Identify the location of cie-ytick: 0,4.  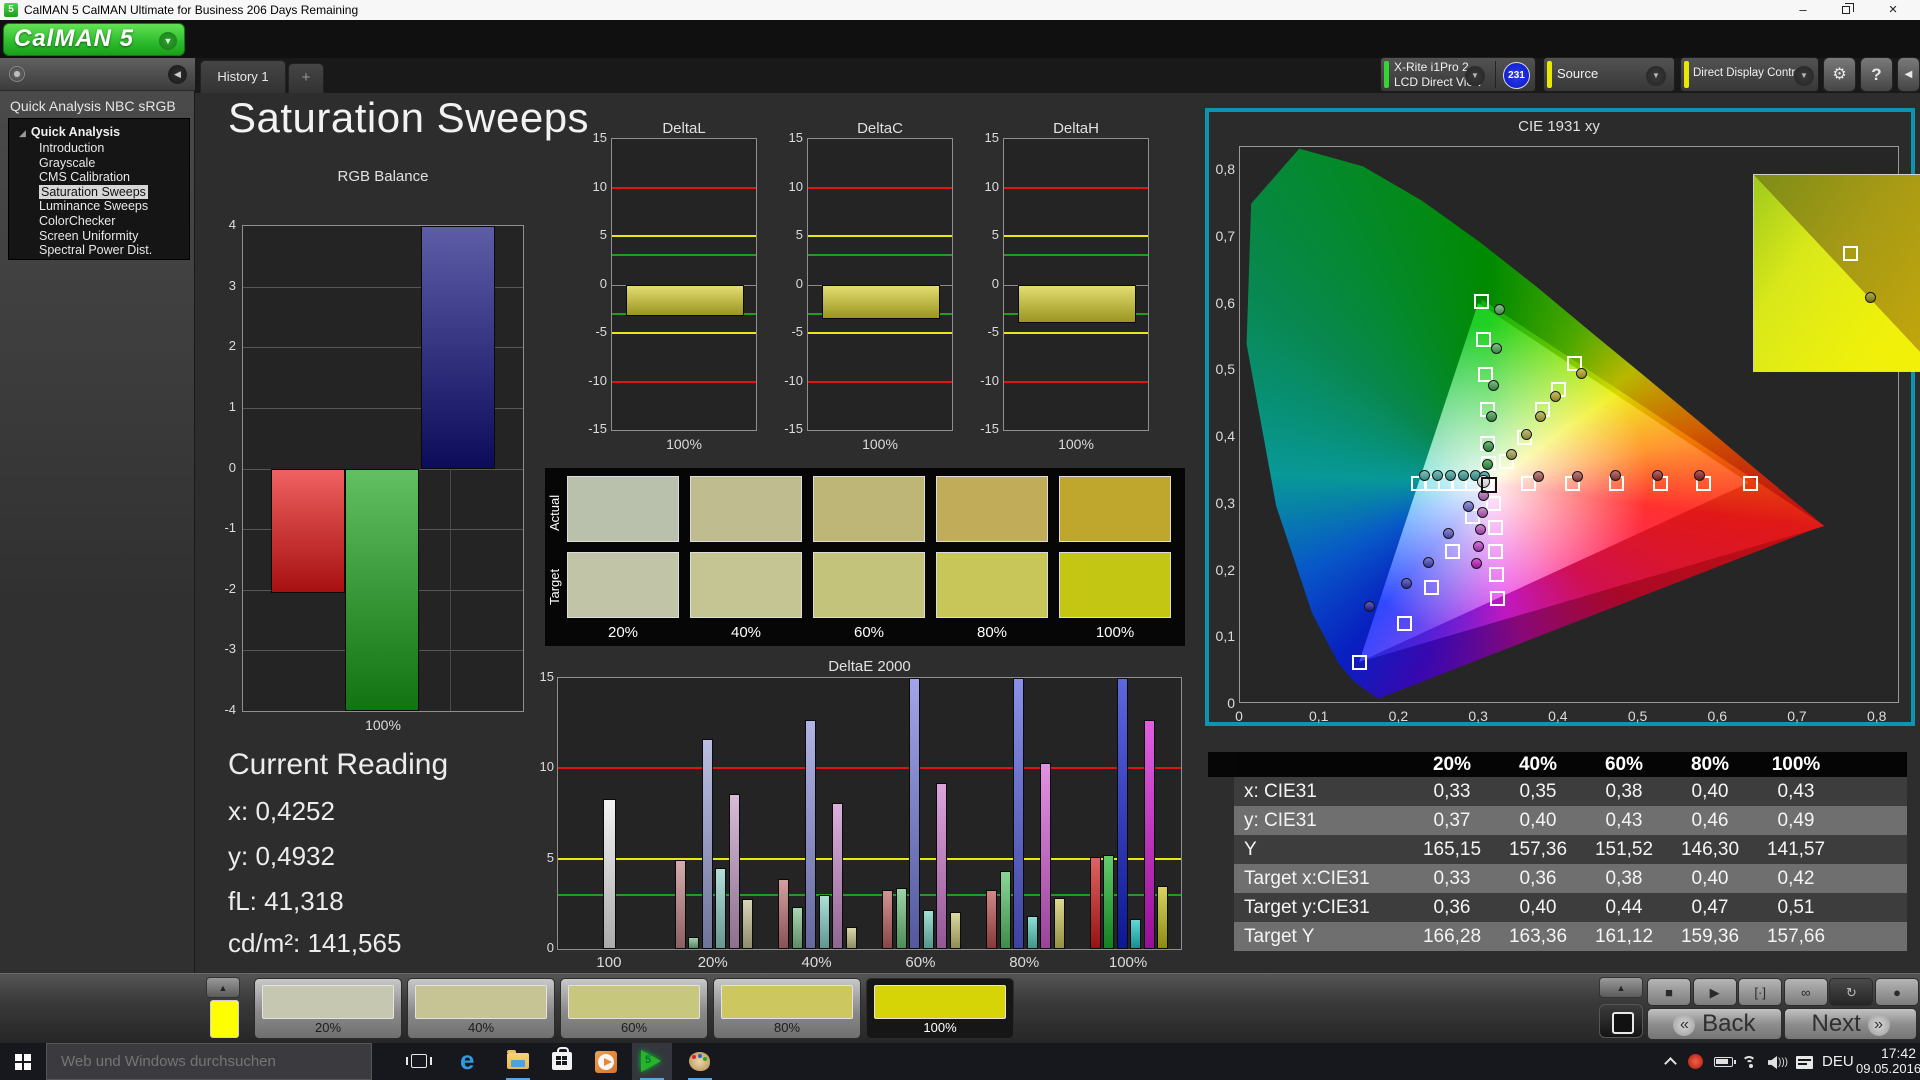
(1225, 436).